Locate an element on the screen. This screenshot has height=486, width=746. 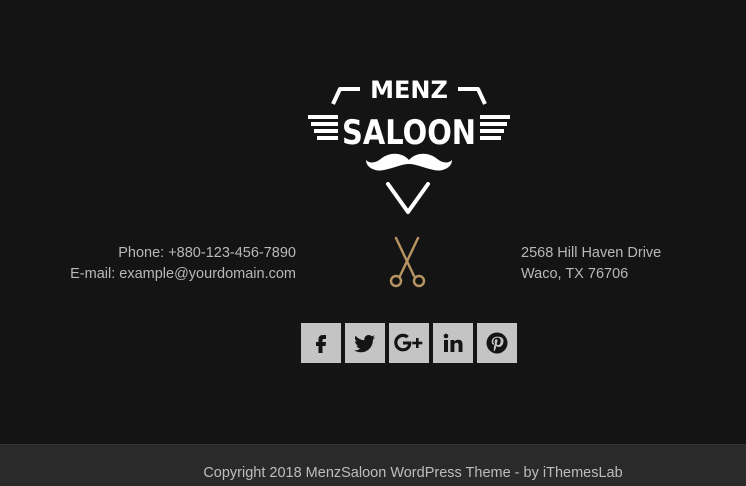
address-line-2: Waco, TX 76706 is located at coordinates (575, 274).